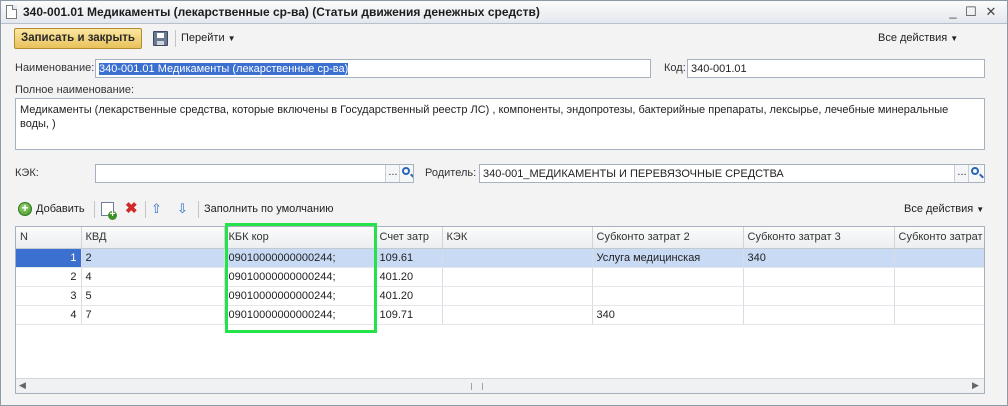 The height and width of the screenshot is (406, 1008). What do you see at coordinates (49, 258) in the screenshot?
I see `cell-n: 1` at bounding box center [49, 258].